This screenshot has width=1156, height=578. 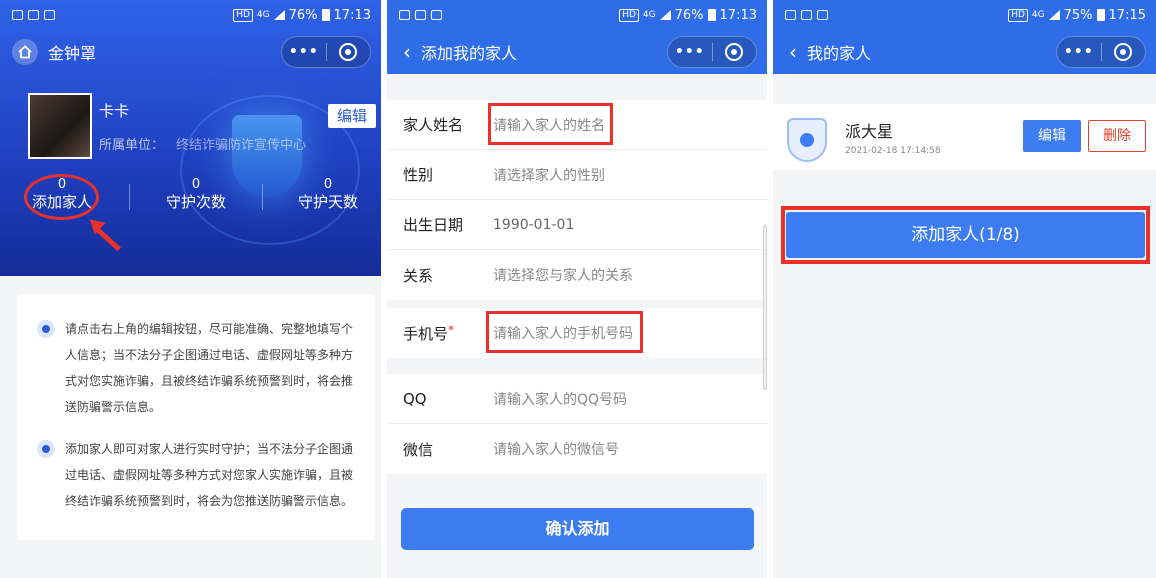 What do you see at coordinates (418, 275) in the screenshot?
I see `field-label: 关系` at bounding box center [418, 275].